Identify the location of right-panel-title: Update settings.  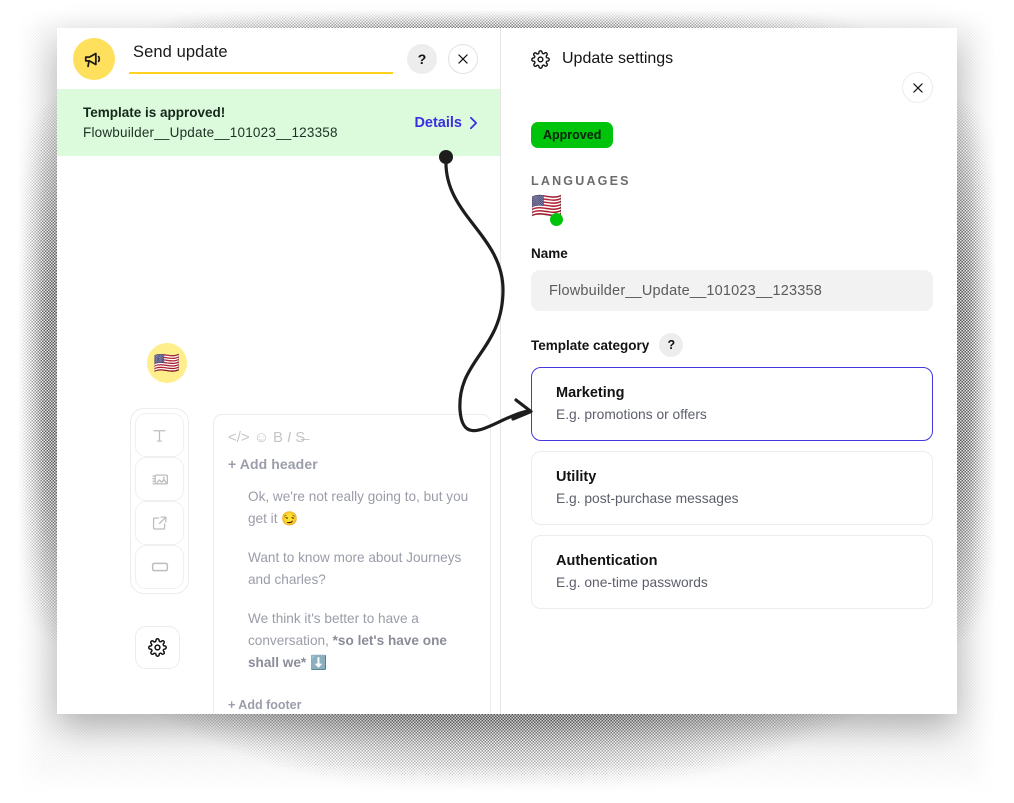
(618, 58).